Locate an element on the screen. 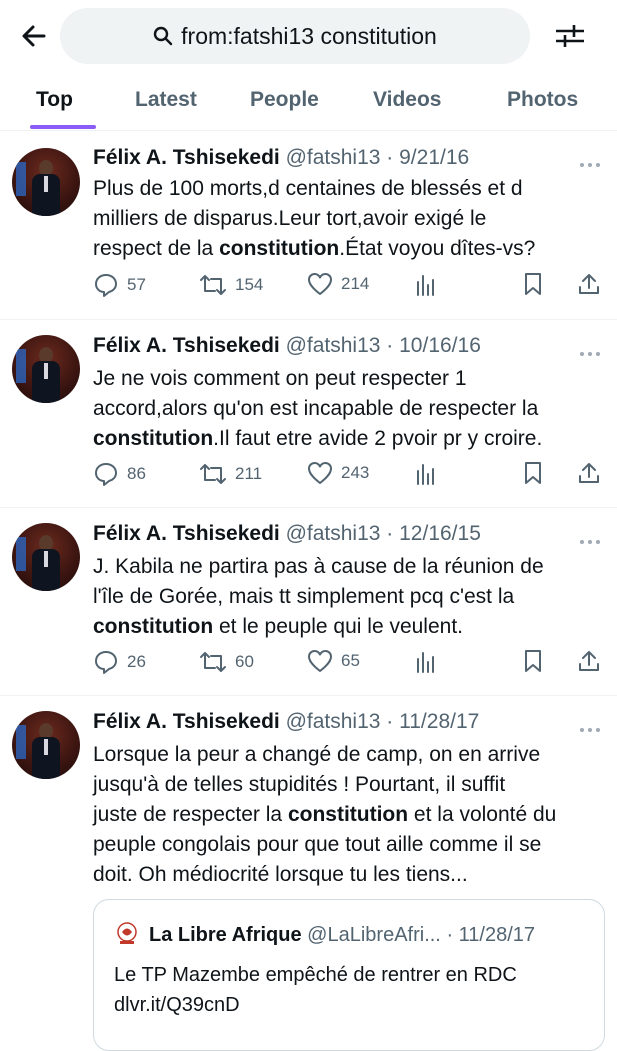  active-tab-indicator is located at coordinates (63, 127).